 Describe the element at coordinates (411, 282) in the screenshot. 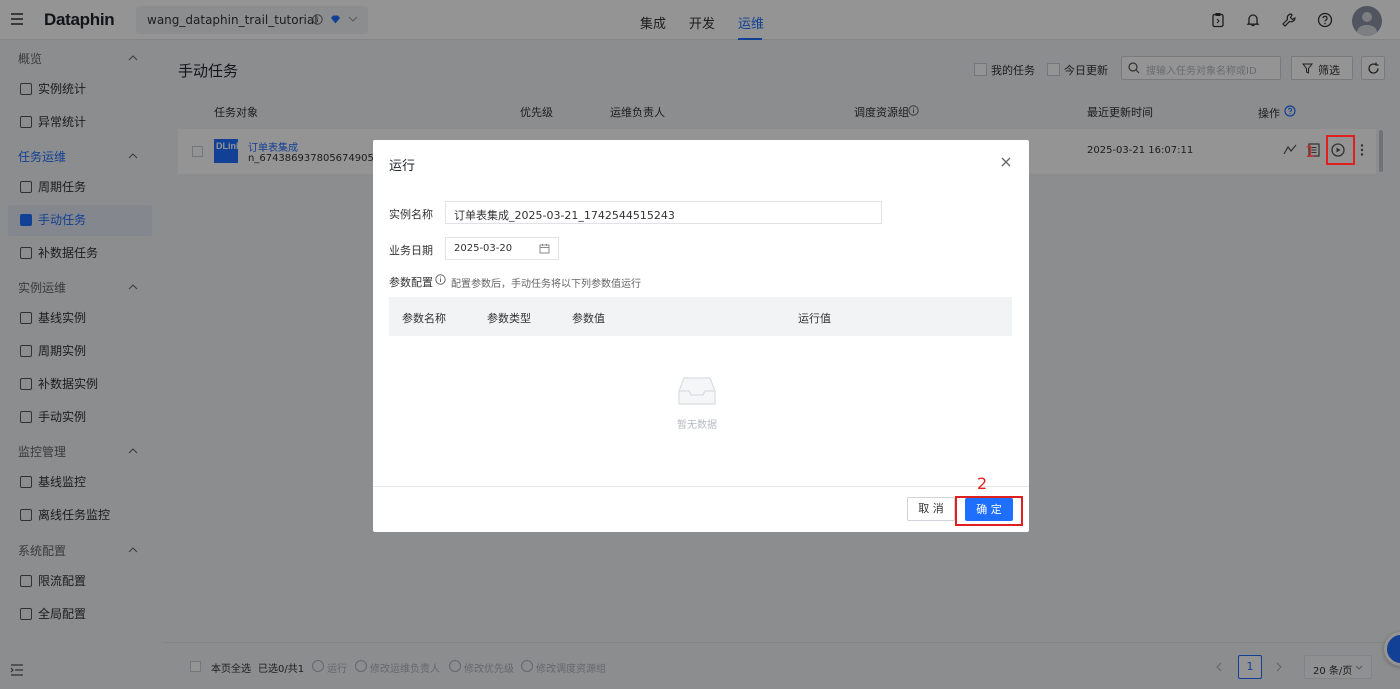

I see `param-config-label: 参数配置` at that location.